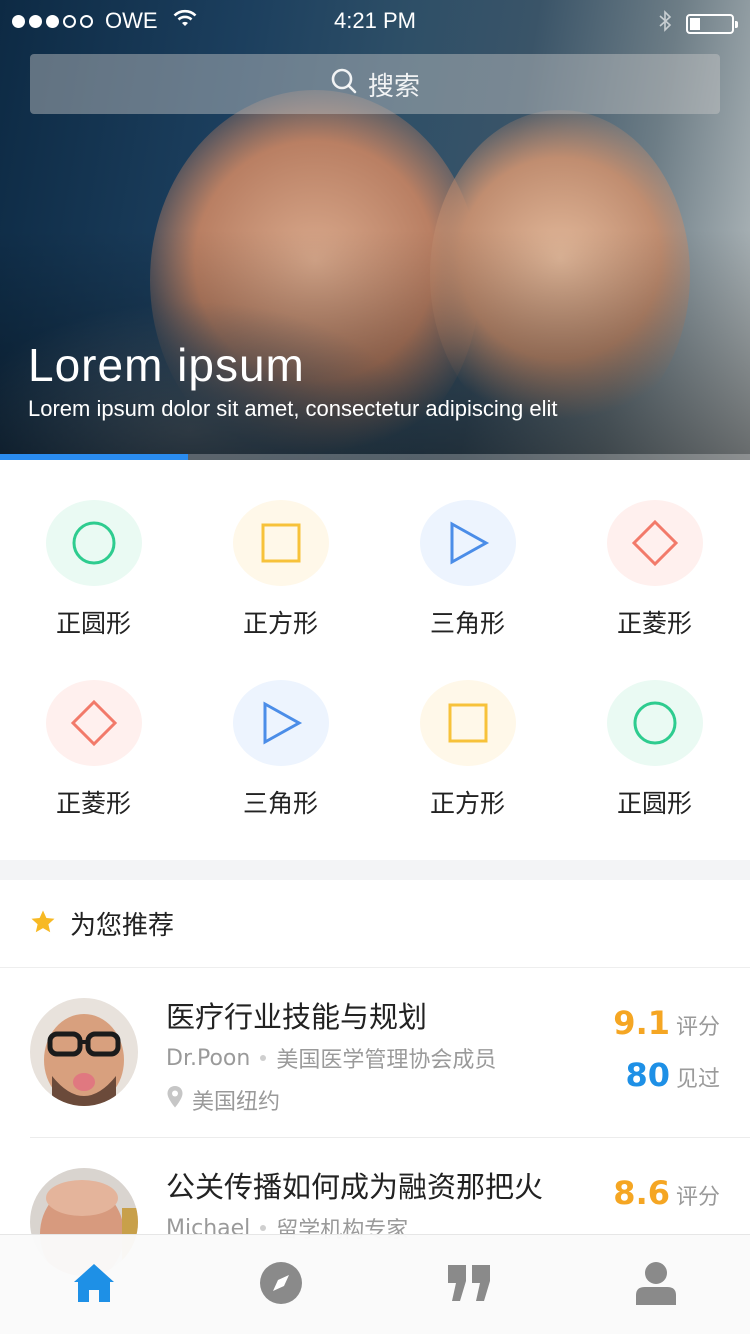 This screenshot has width=750, height=1334. What do you see at coordinates (355, 1187) in the screenshot?
I see `item-title: 公关传播如何成为融资那把火` at bounding box center [355, 1187].